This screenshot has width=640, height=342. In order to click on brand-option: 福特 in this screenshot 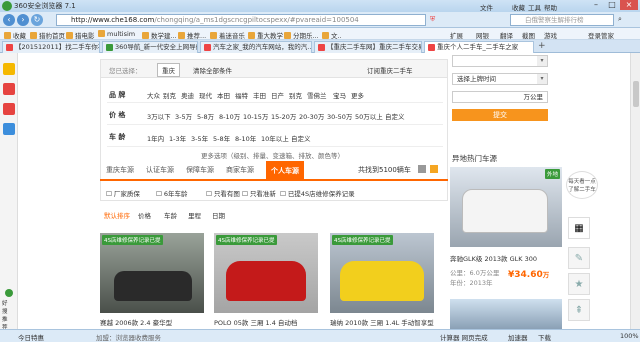, I will do `click(241, 95)`.